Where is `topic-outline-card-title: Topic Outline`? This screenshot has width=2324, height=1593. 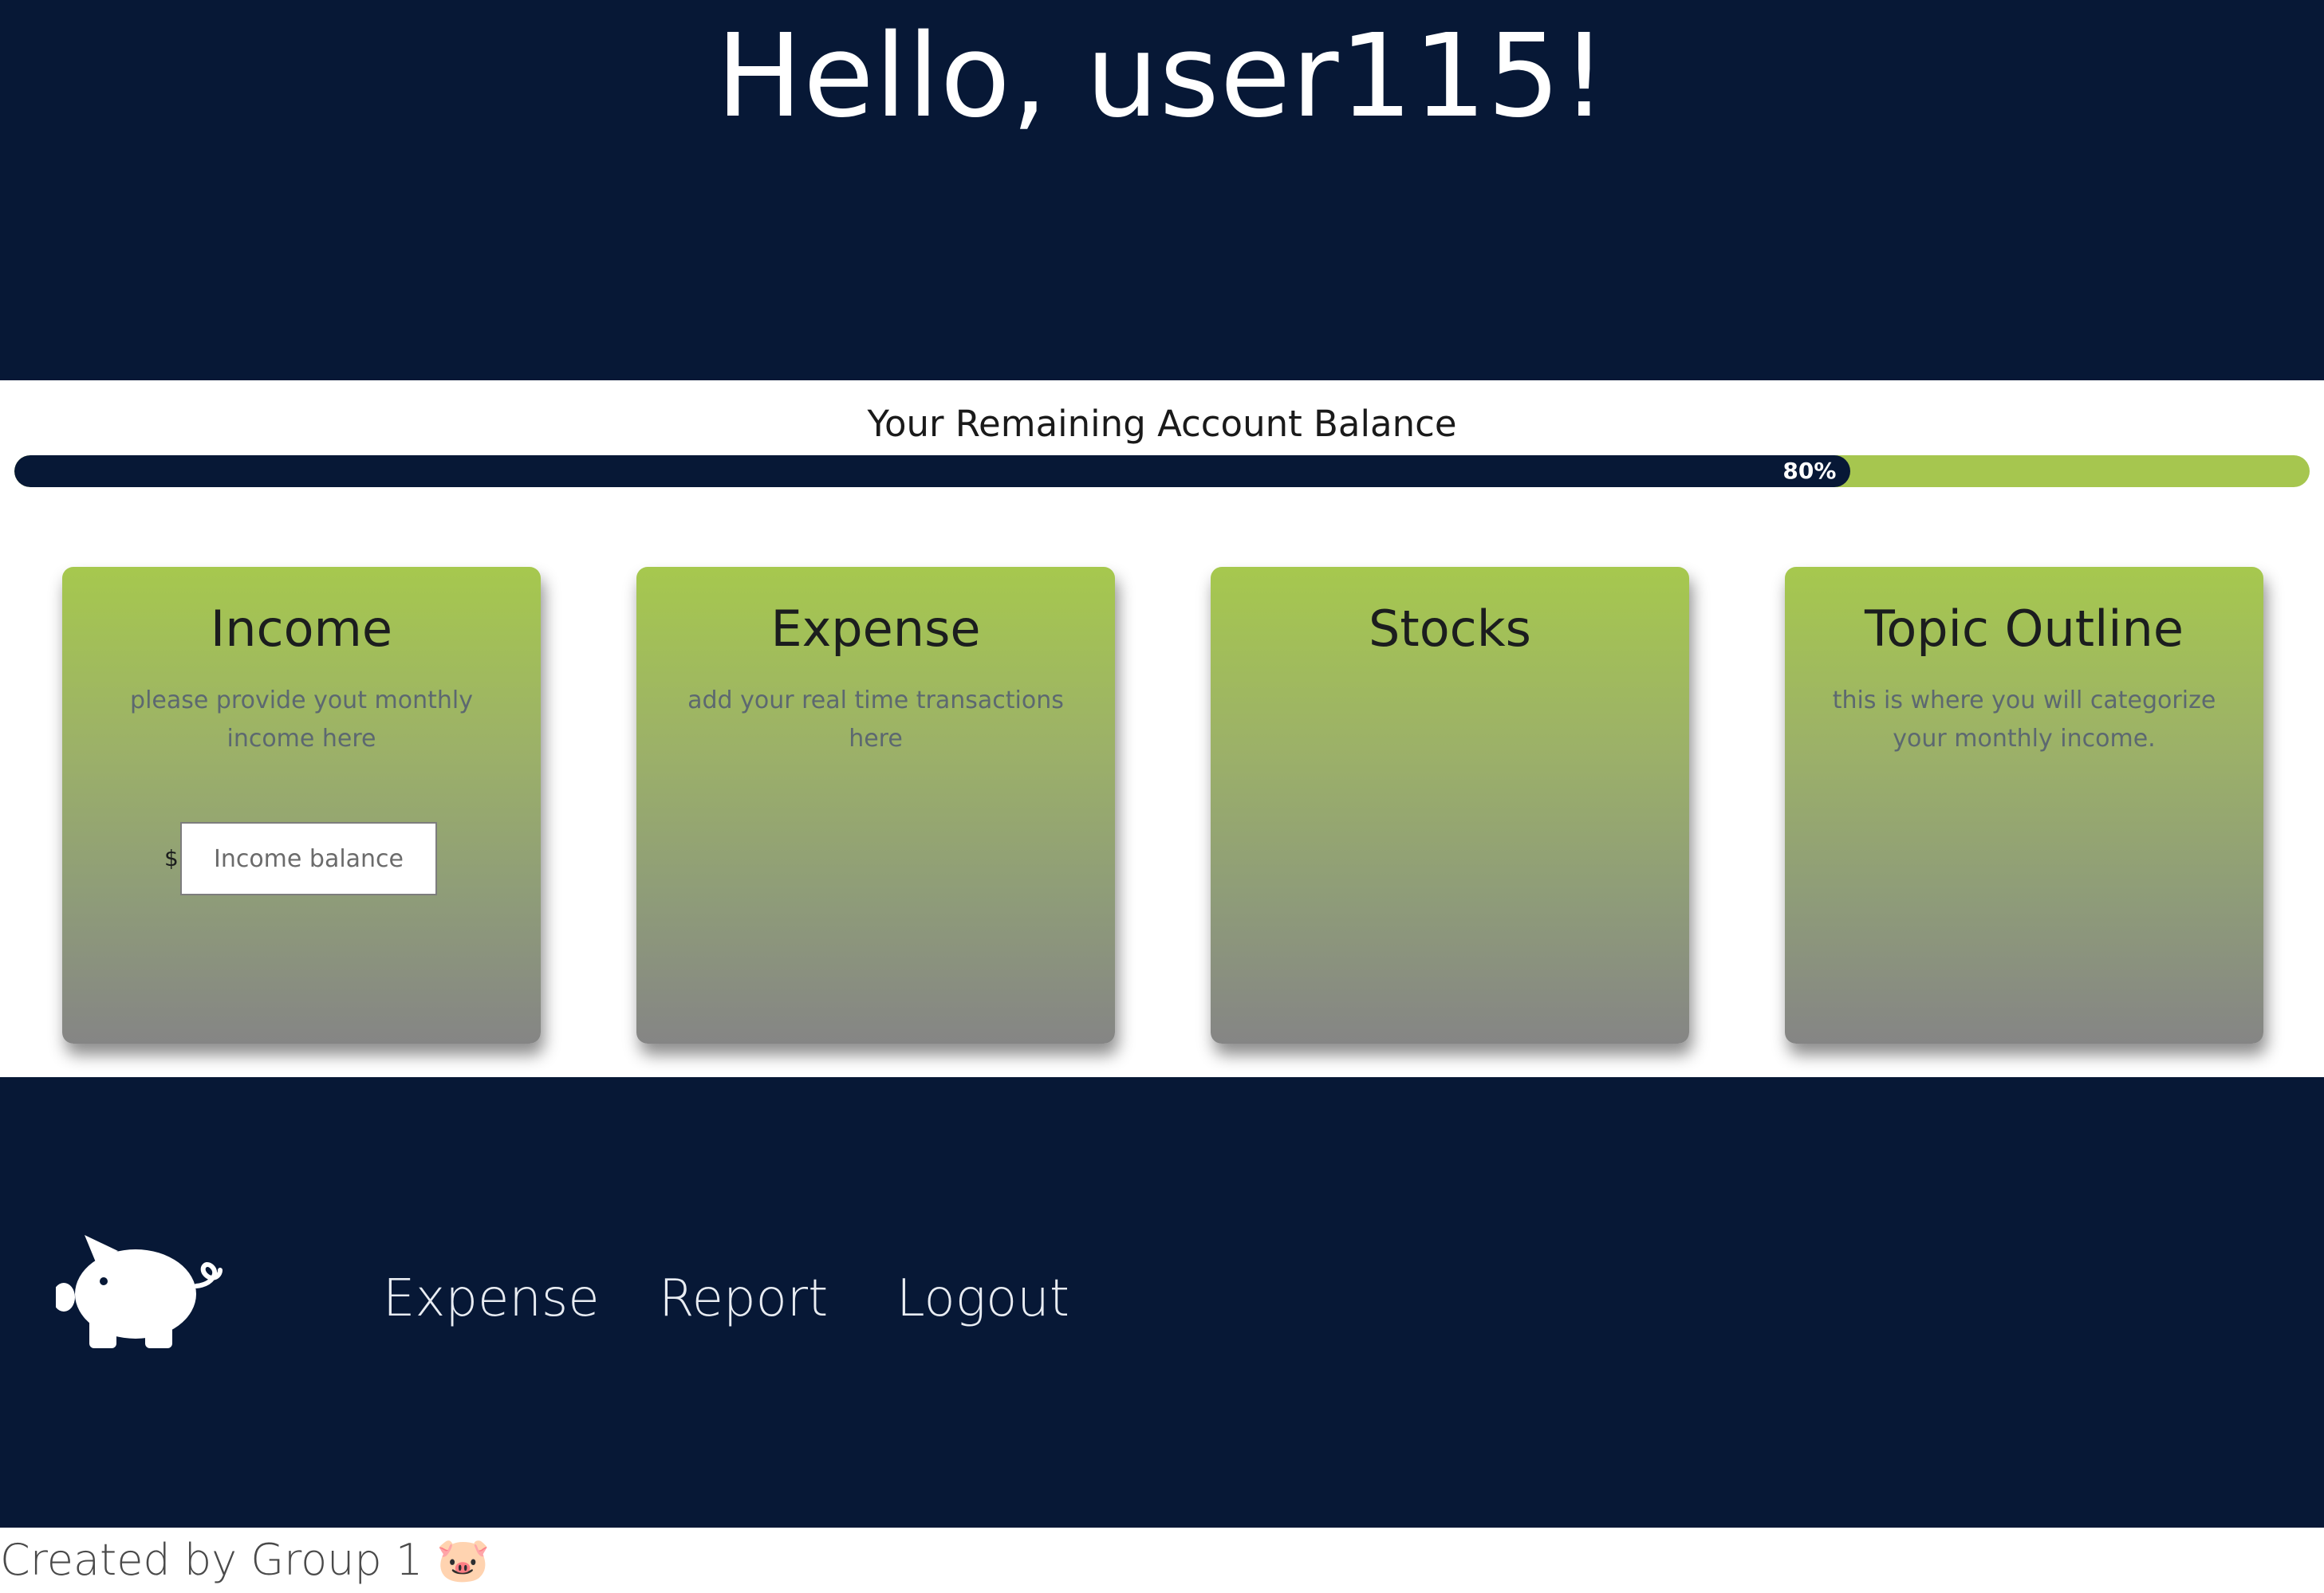
topic-outline-card-title: Topic Outline is located at coordinates (2025, 629).